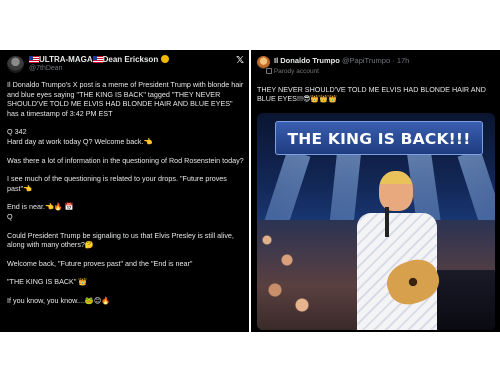  Describe the element at coordinates (307, 60) in the screenshot. I see `author-name: Il Donaldo Trumpo` at that location.